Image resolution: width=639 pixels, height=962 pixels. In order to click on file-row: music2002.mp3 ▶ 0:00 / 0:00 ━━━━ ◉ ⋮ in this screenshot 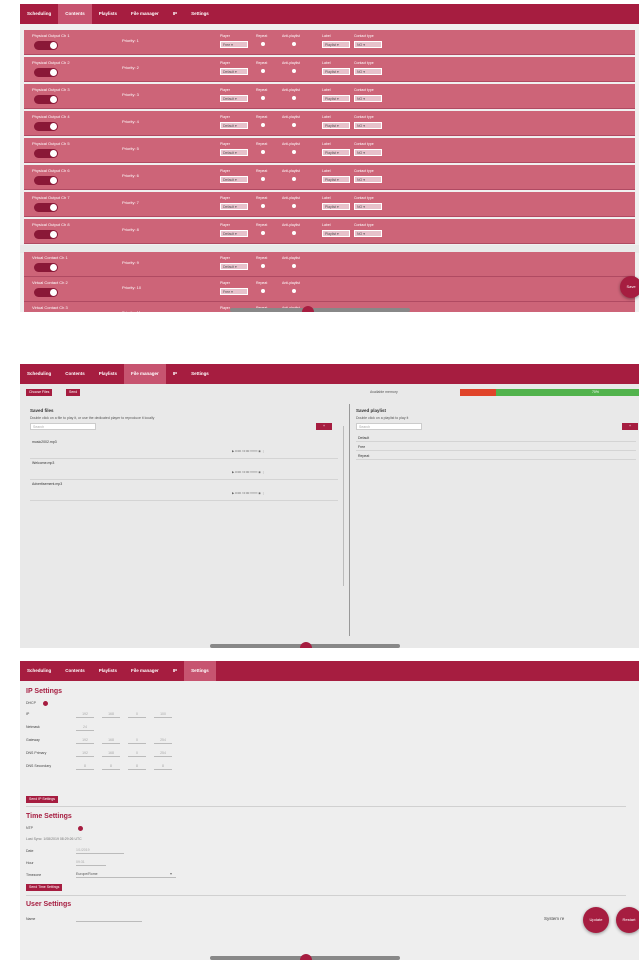, I will do `click(184, 448)`.